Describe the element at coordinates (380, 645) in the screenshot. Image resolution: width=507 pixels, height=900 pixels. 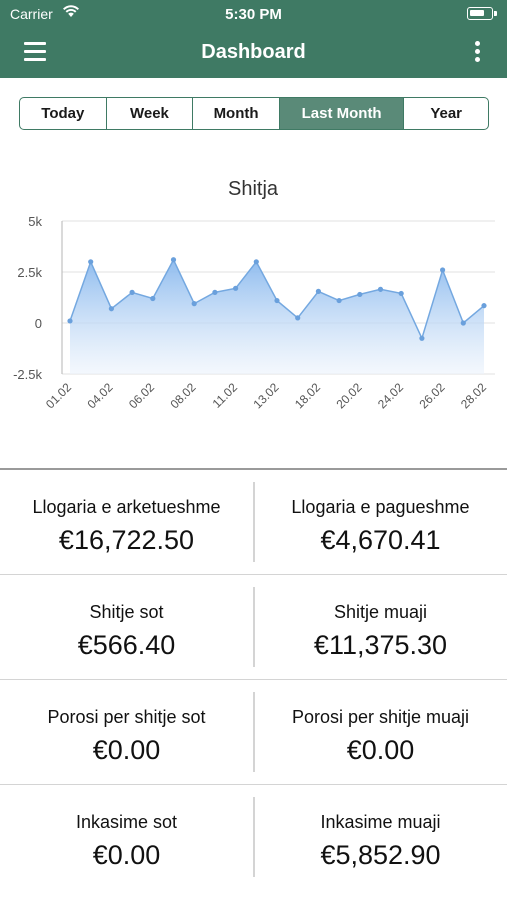
I see `stat-value: €11,375.30` at that location.